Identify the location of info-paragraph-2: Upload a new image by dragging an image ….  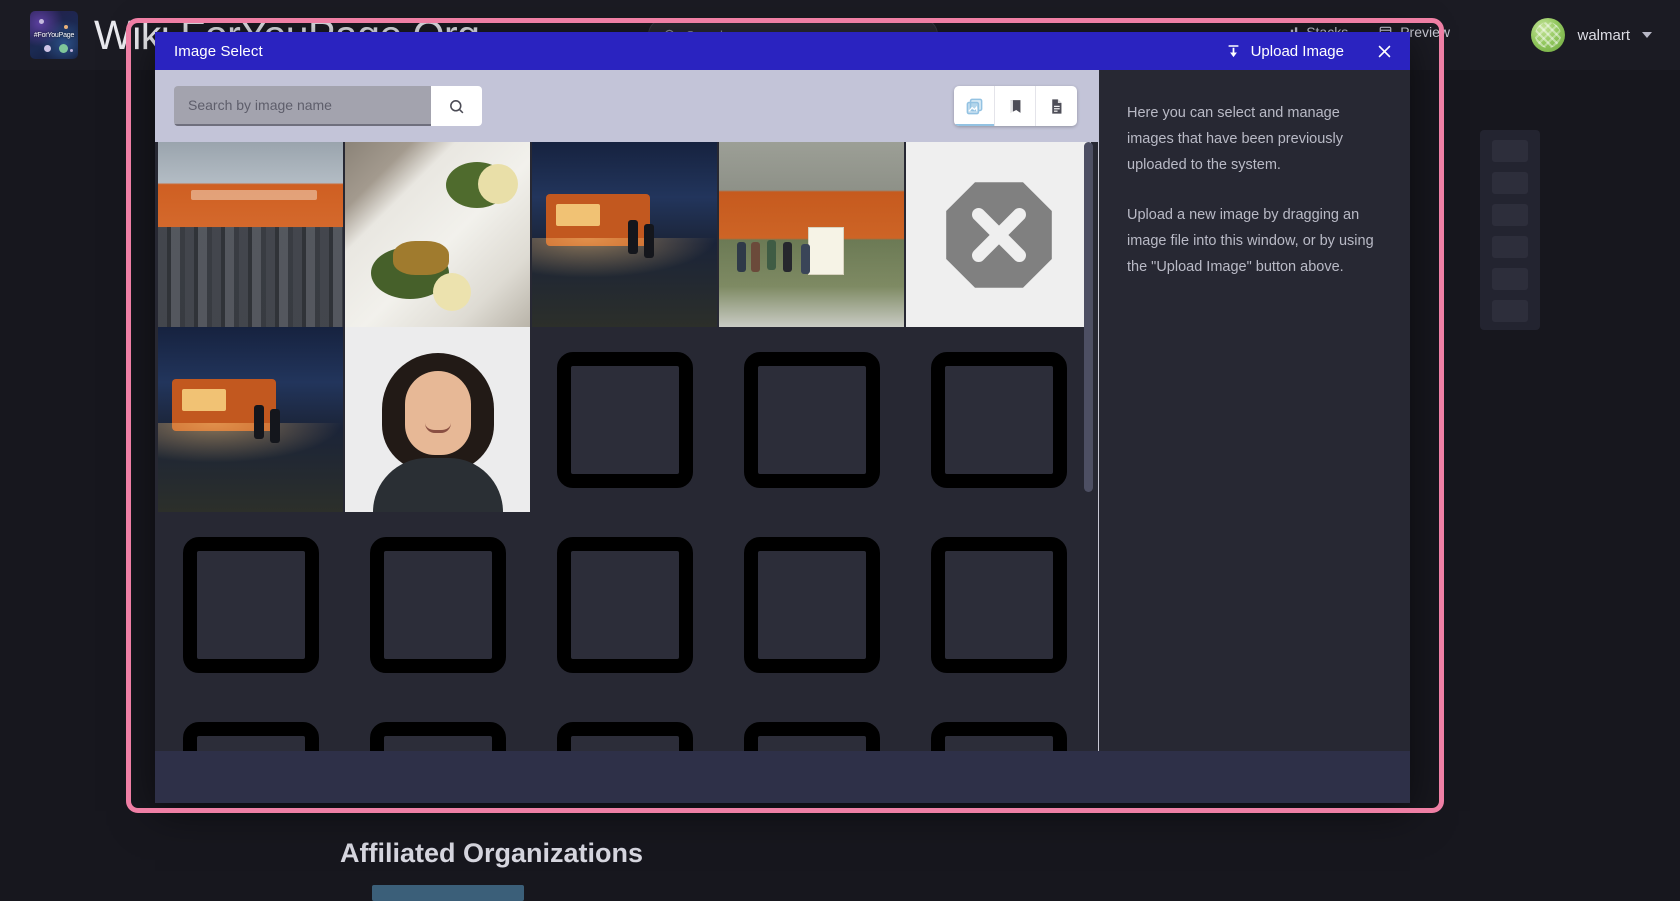
(1250, 241).